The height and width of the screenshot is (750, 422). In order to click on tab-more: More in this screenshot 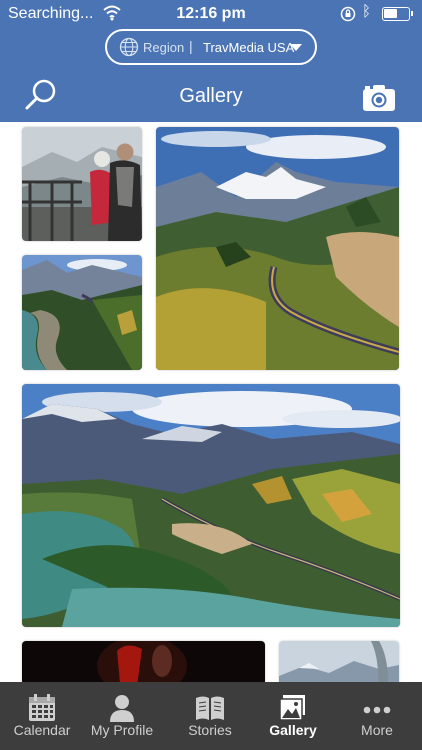, I will do `click(377, 716)`.